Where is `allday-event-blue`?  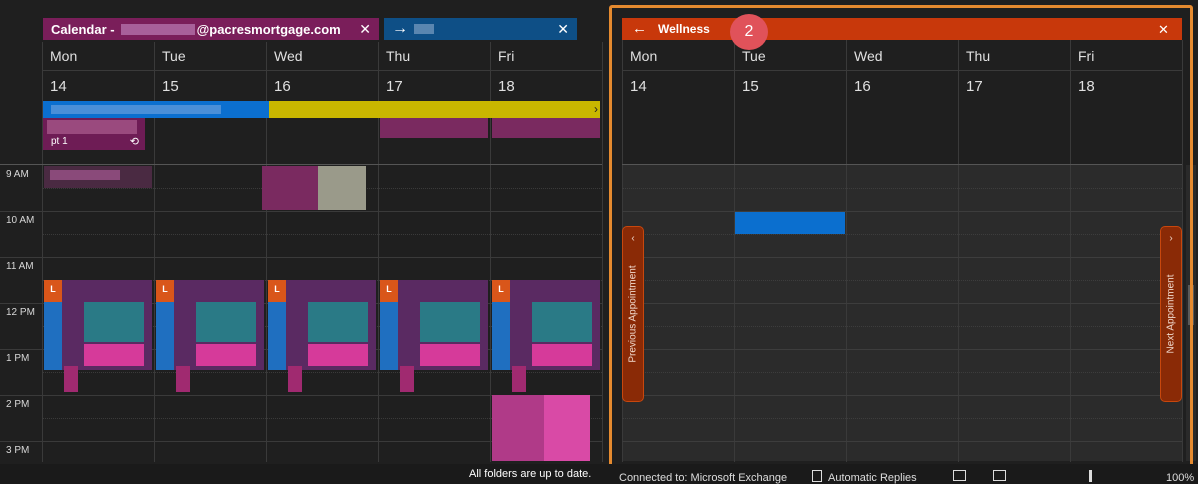
allday-event-blue is located at coordinates (156, 109).